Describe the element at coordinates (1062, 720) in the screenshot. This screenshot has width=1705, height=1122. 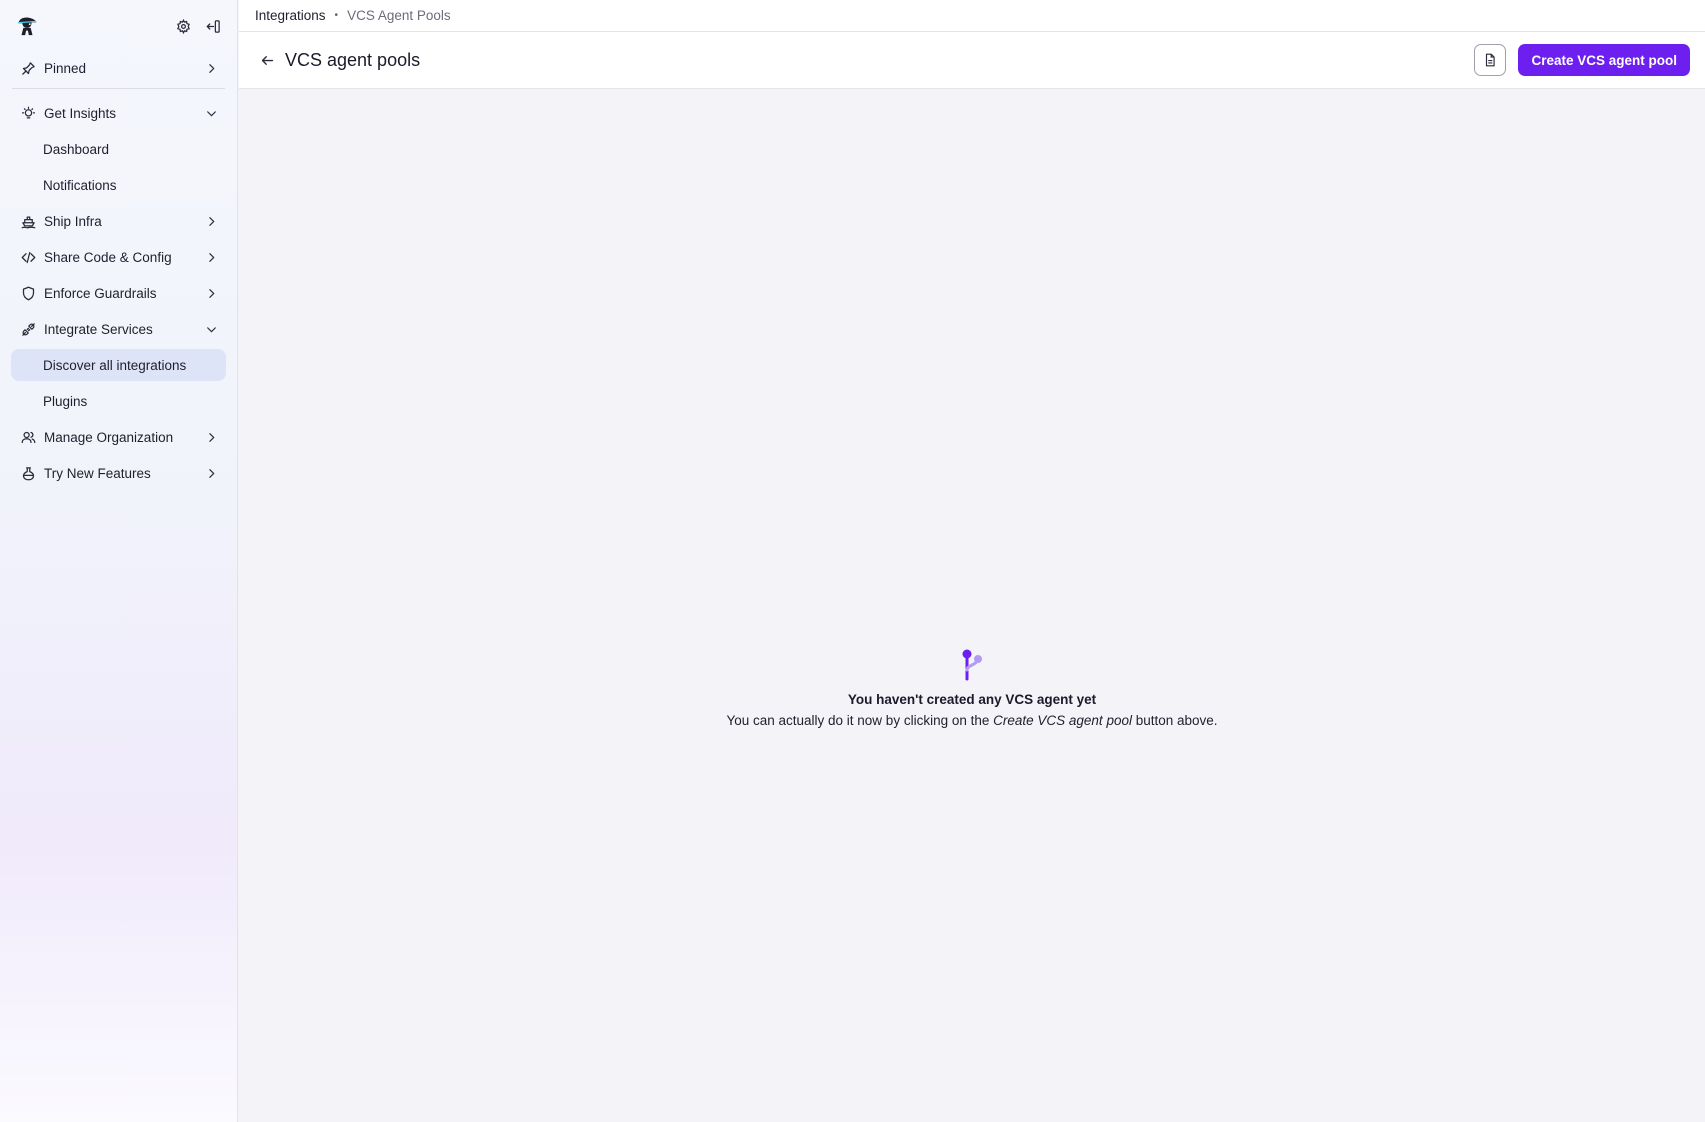
I see `empty-desc-emphasis: Create VCS agent pool` at that location.